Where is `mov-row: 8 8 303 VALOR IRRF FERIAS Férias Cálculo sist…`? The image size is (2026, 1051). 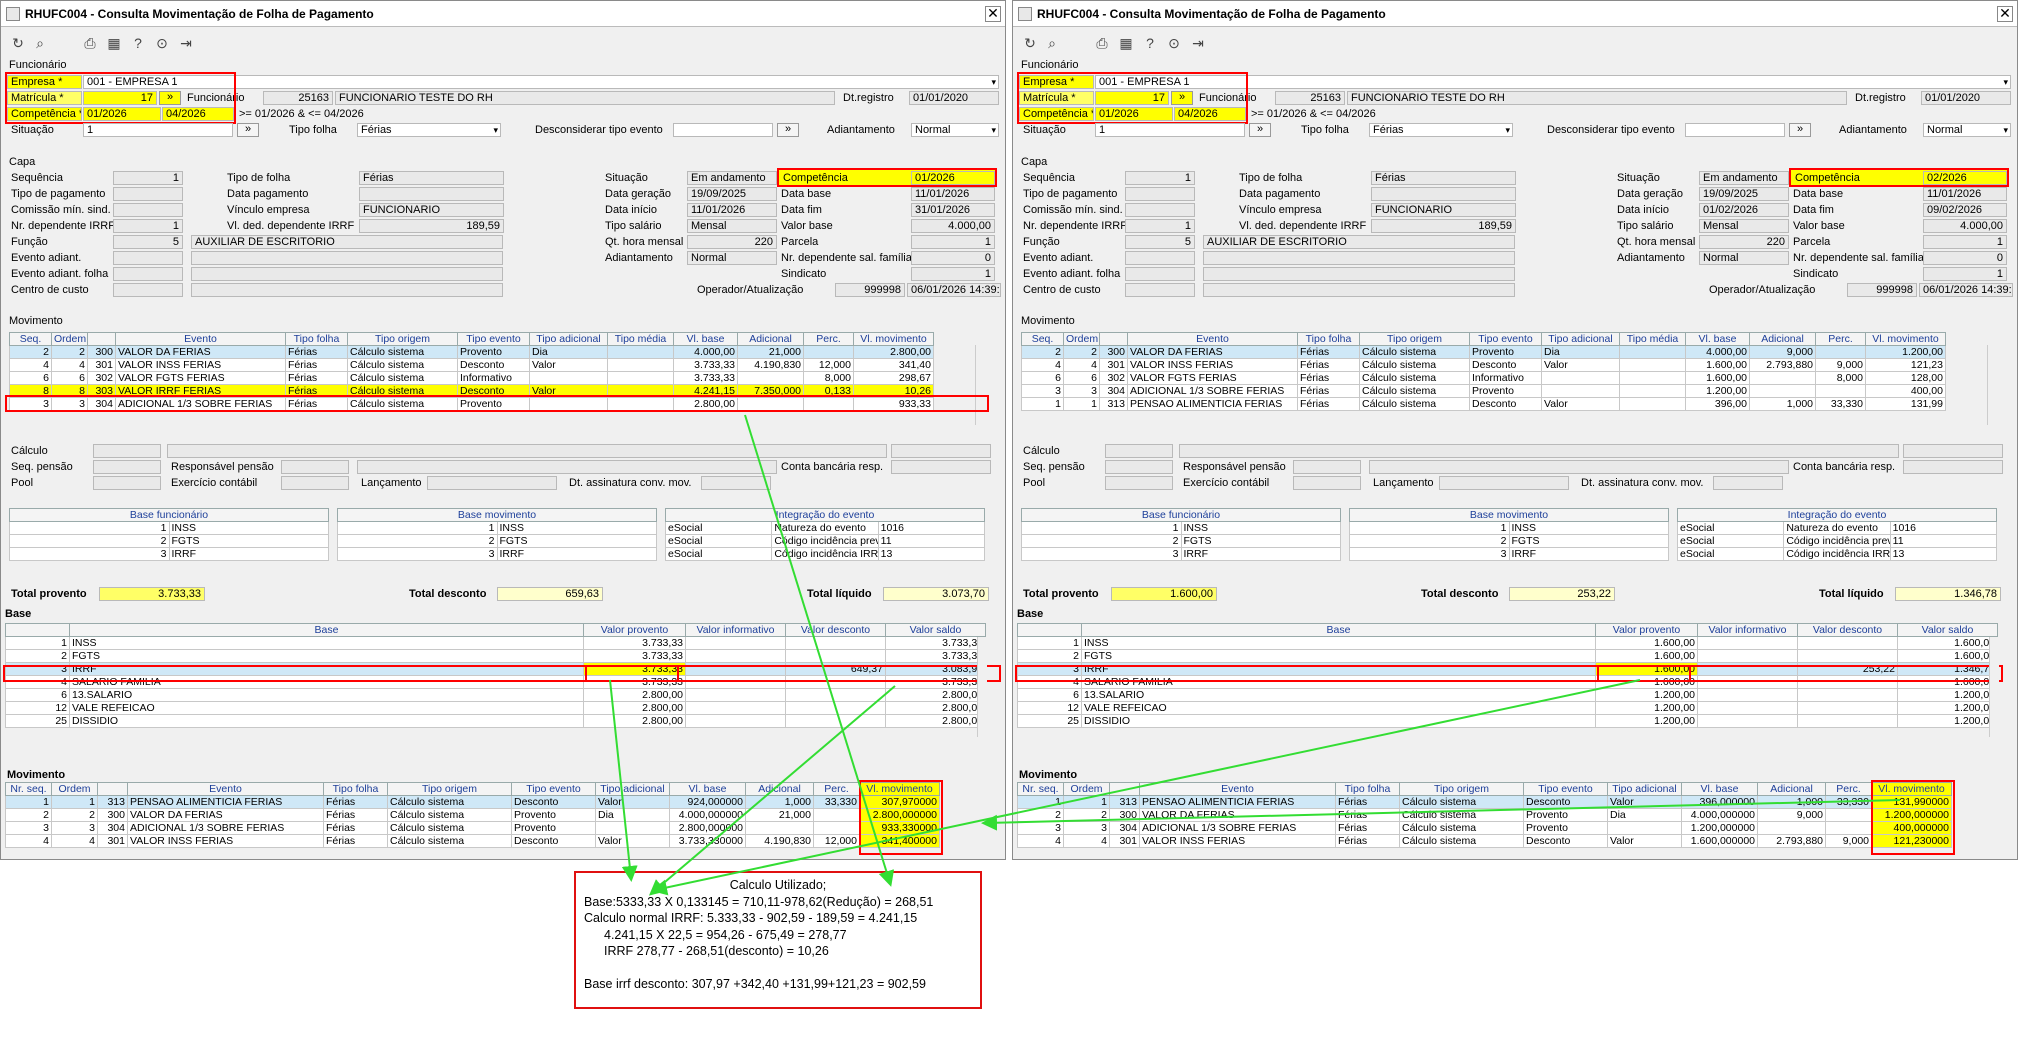
mov-row: 8 8 303 VALOR IRRF FERIAS Férias Cálculo sist… is located at coordinates (471, 391).